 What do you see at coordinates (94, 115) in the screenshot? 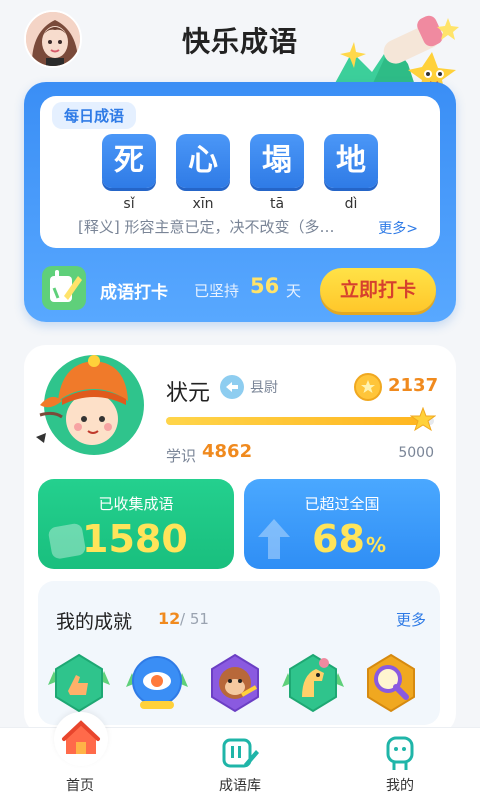
I see `daily-idiom-tag: 每日成语` at bounding box center [94, 115].